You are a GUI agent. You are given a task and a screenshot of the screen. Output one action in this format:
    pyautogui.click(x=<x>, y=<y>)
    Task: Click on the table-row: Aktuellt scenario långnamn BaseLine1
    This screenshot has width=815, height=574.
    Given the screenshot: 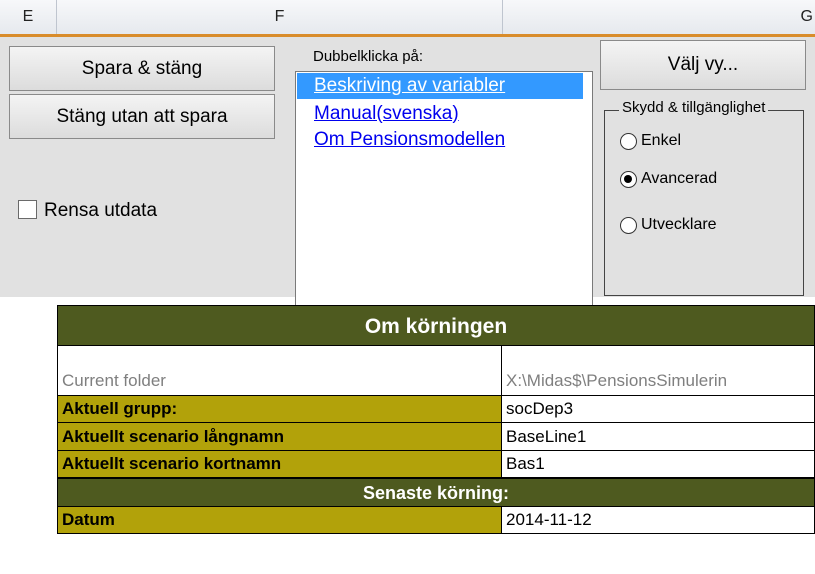 What is the action you would take?
    pyautogui.click(x=436, y=437)
    